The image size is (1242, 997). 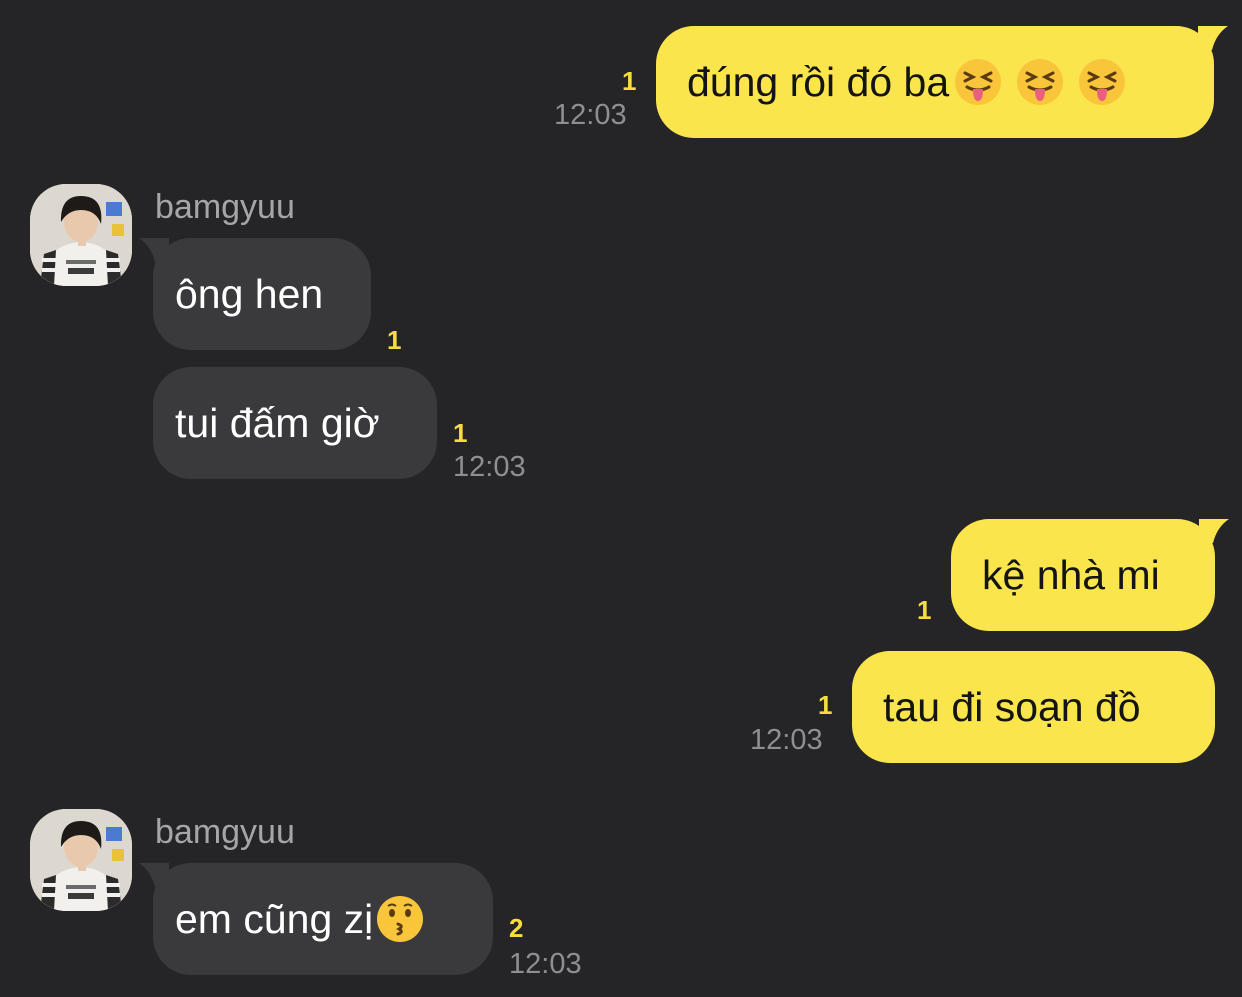 What do you see at coordinates (818, 81) in the screenshot?
I see `message-text: đúng rồi đó ba` at bounding box center [818, 81].